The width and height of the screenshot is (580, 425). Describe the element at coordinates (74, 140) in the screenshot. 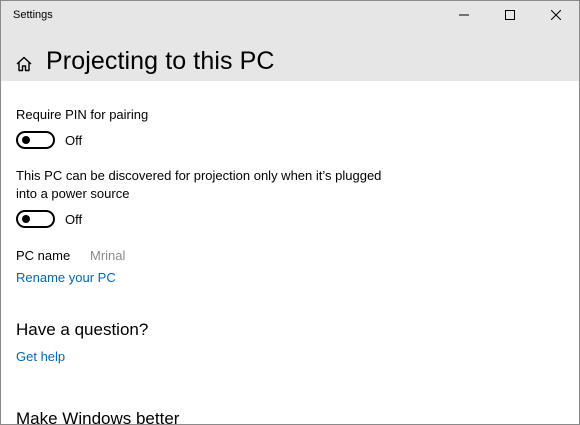

I see `require-pin-state: Off` at that location.